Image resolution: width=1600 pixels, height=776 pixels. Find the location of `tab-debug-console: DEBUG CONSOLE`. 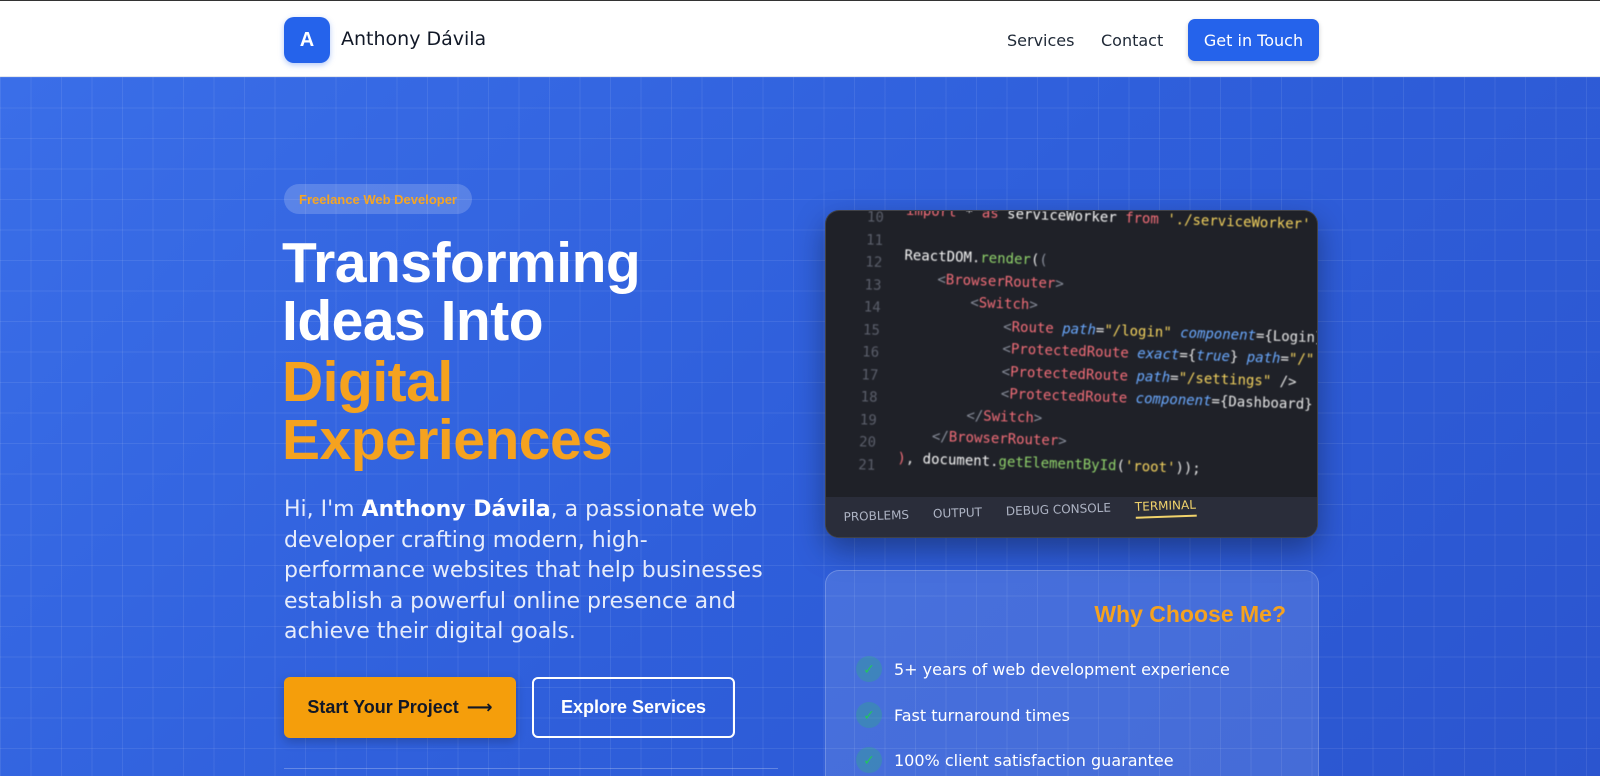

tab-debug-console: DEBUG CONSOLE is located at coordinates (1058, 509).